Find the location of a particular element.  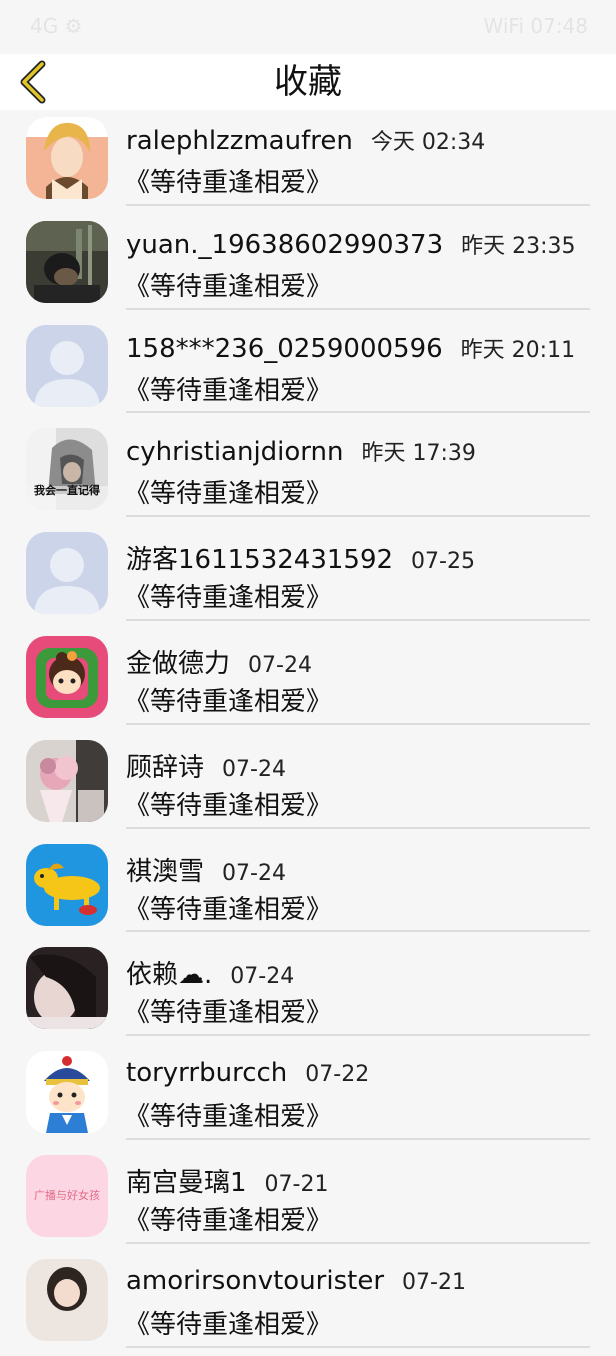

list-item: 顾辞诗 07-24 《等待重逢相爱》 is located at coordinates (308, 785).